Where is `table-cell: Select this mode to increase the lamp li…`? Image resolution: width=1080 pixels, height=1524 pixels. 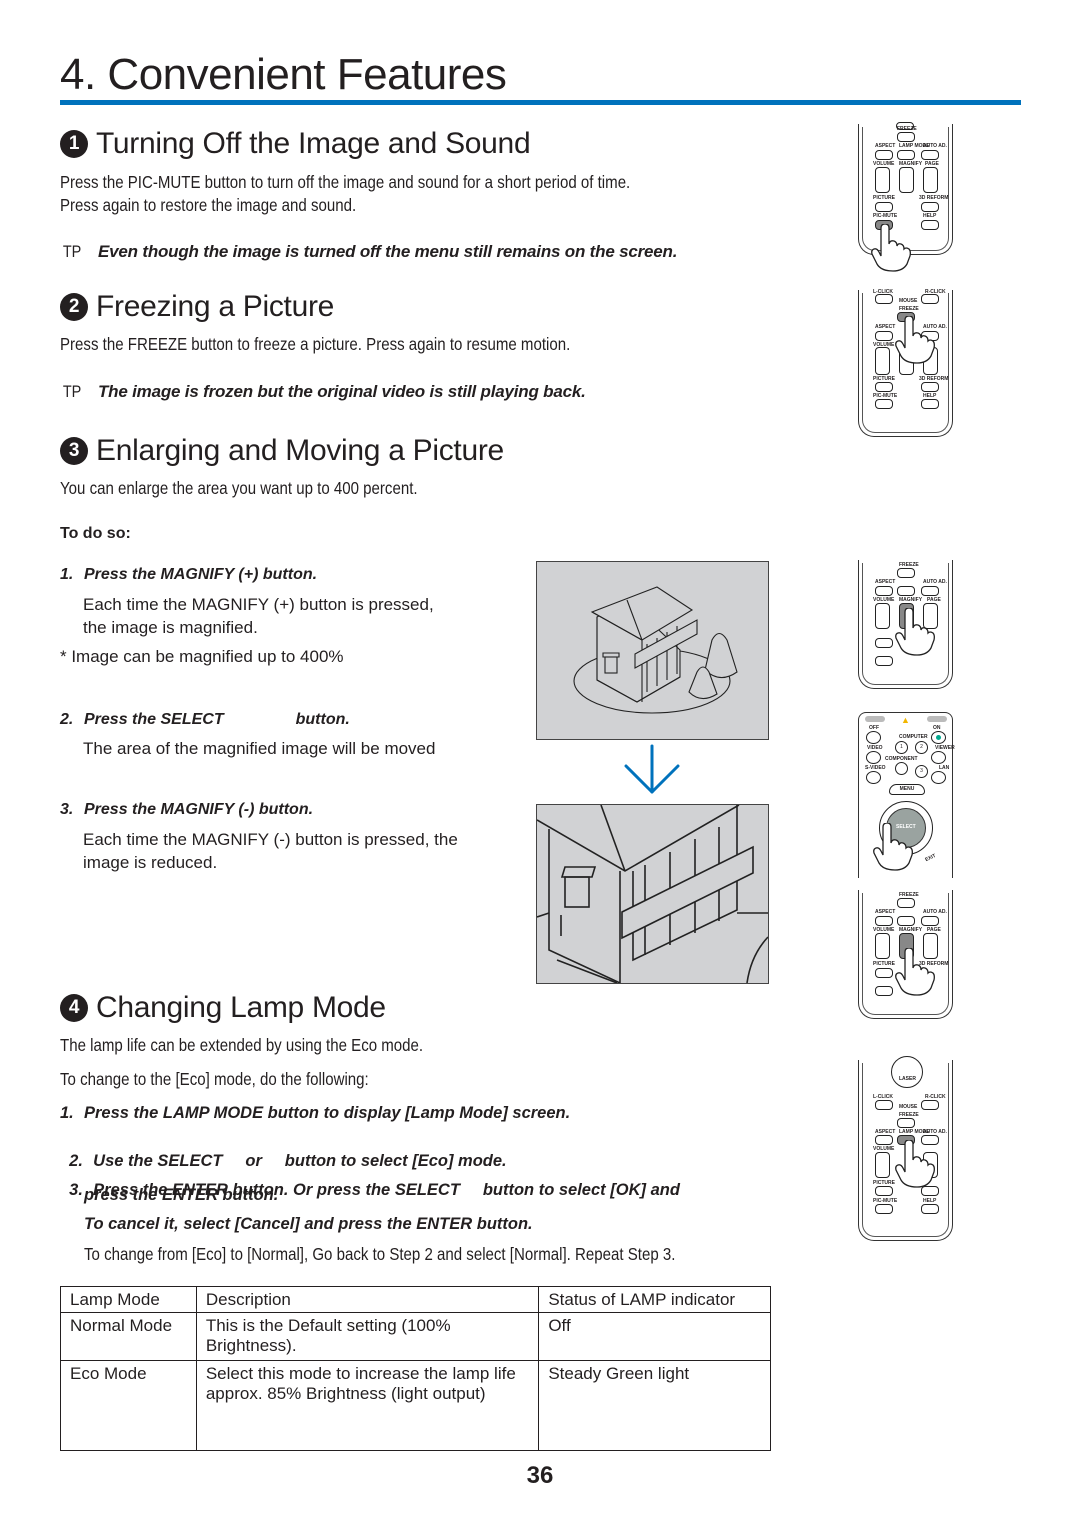 table-cell: Select this mode to increase the lamp li… is located at coordinates (367, 1405).